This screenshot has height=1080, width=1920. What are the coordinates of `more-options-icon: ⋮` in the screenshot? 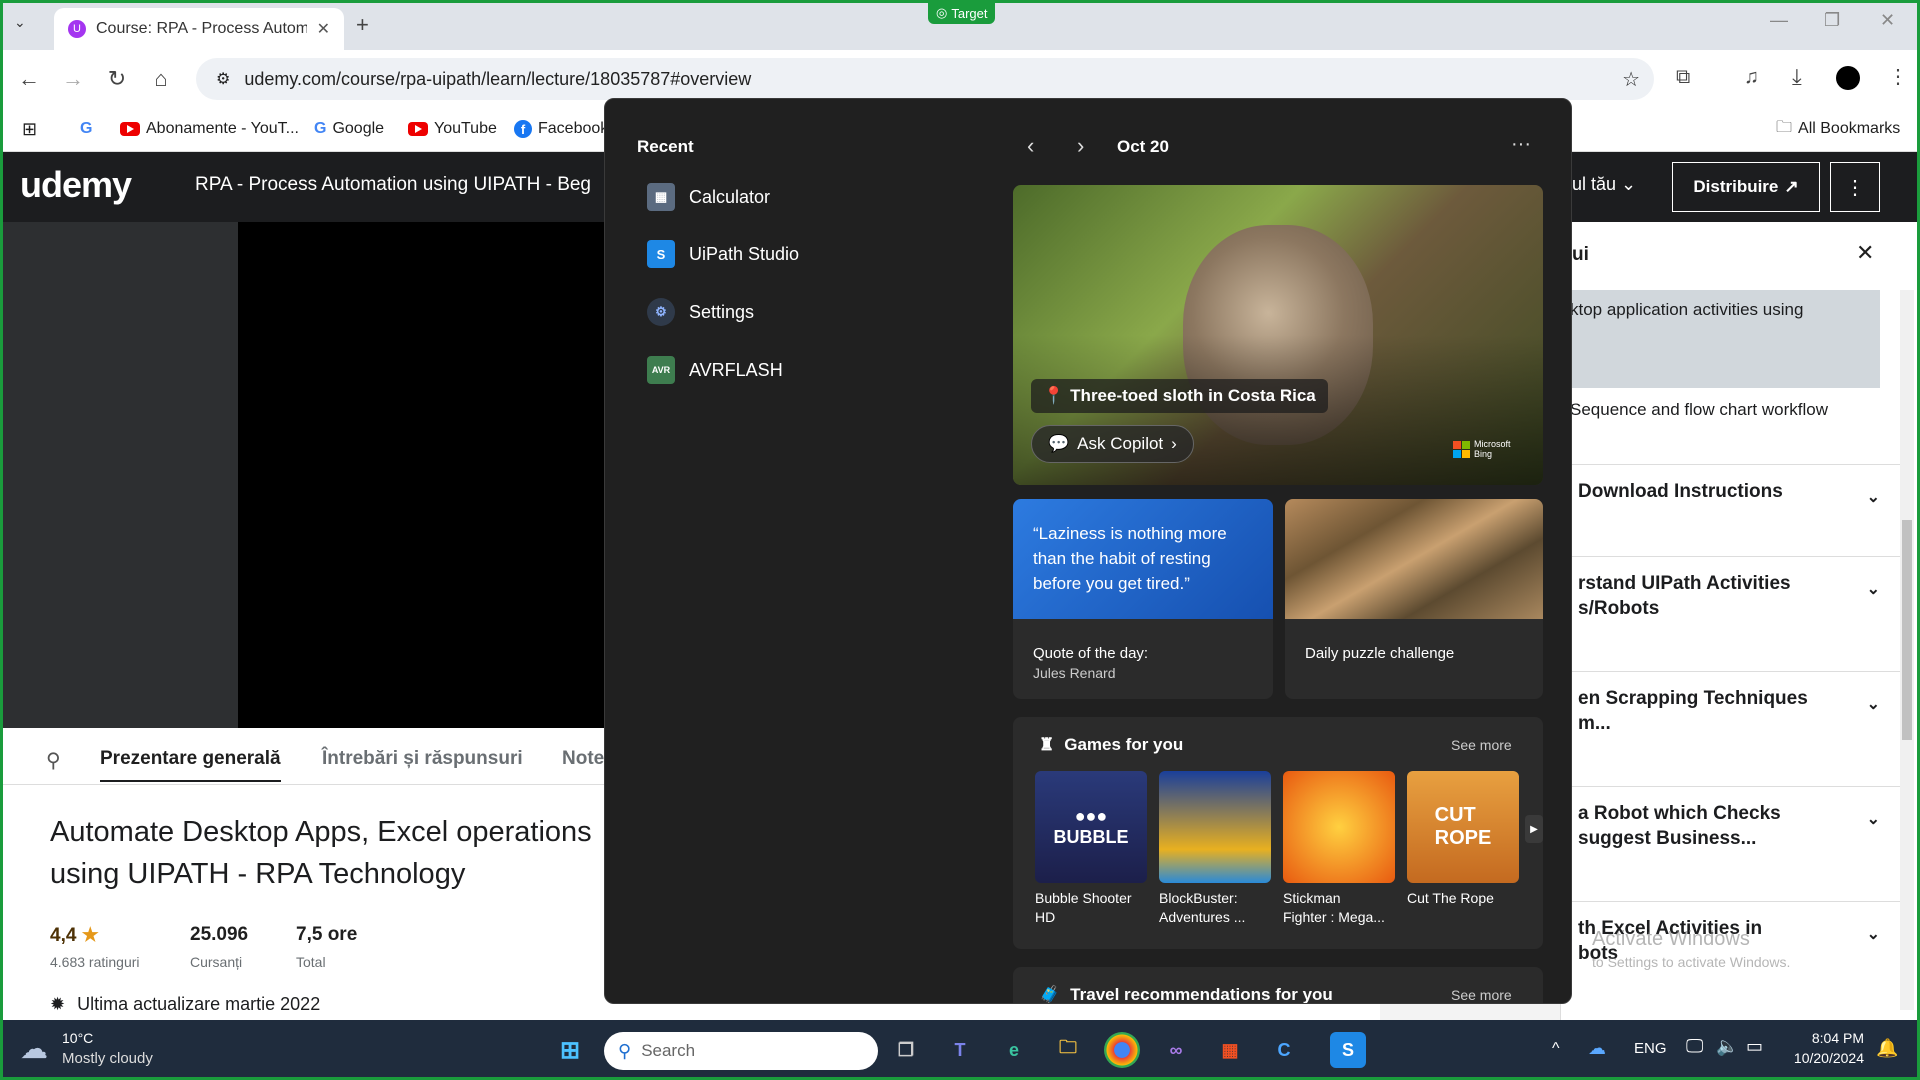 It's located at (1855, 187).